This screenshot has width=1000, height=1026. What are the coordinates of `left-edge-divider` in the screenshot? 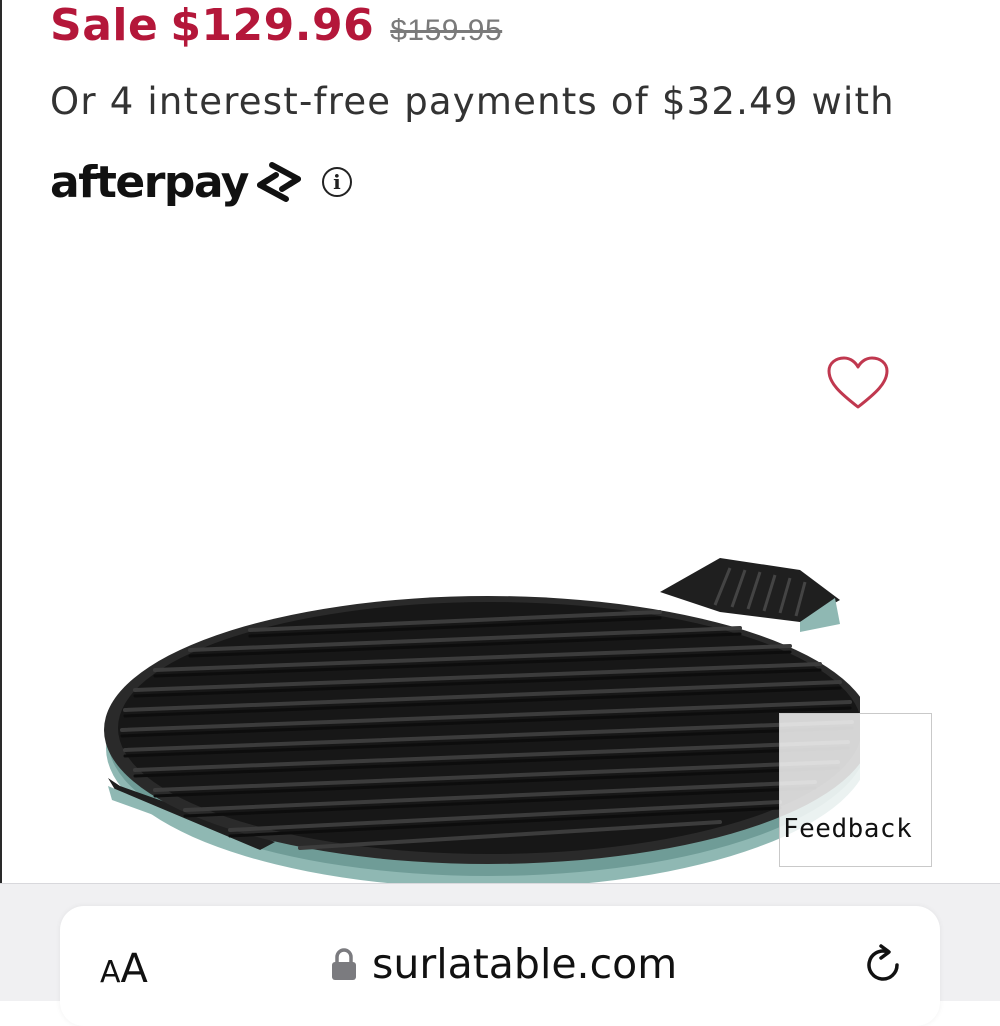 It's located at (1, 500).